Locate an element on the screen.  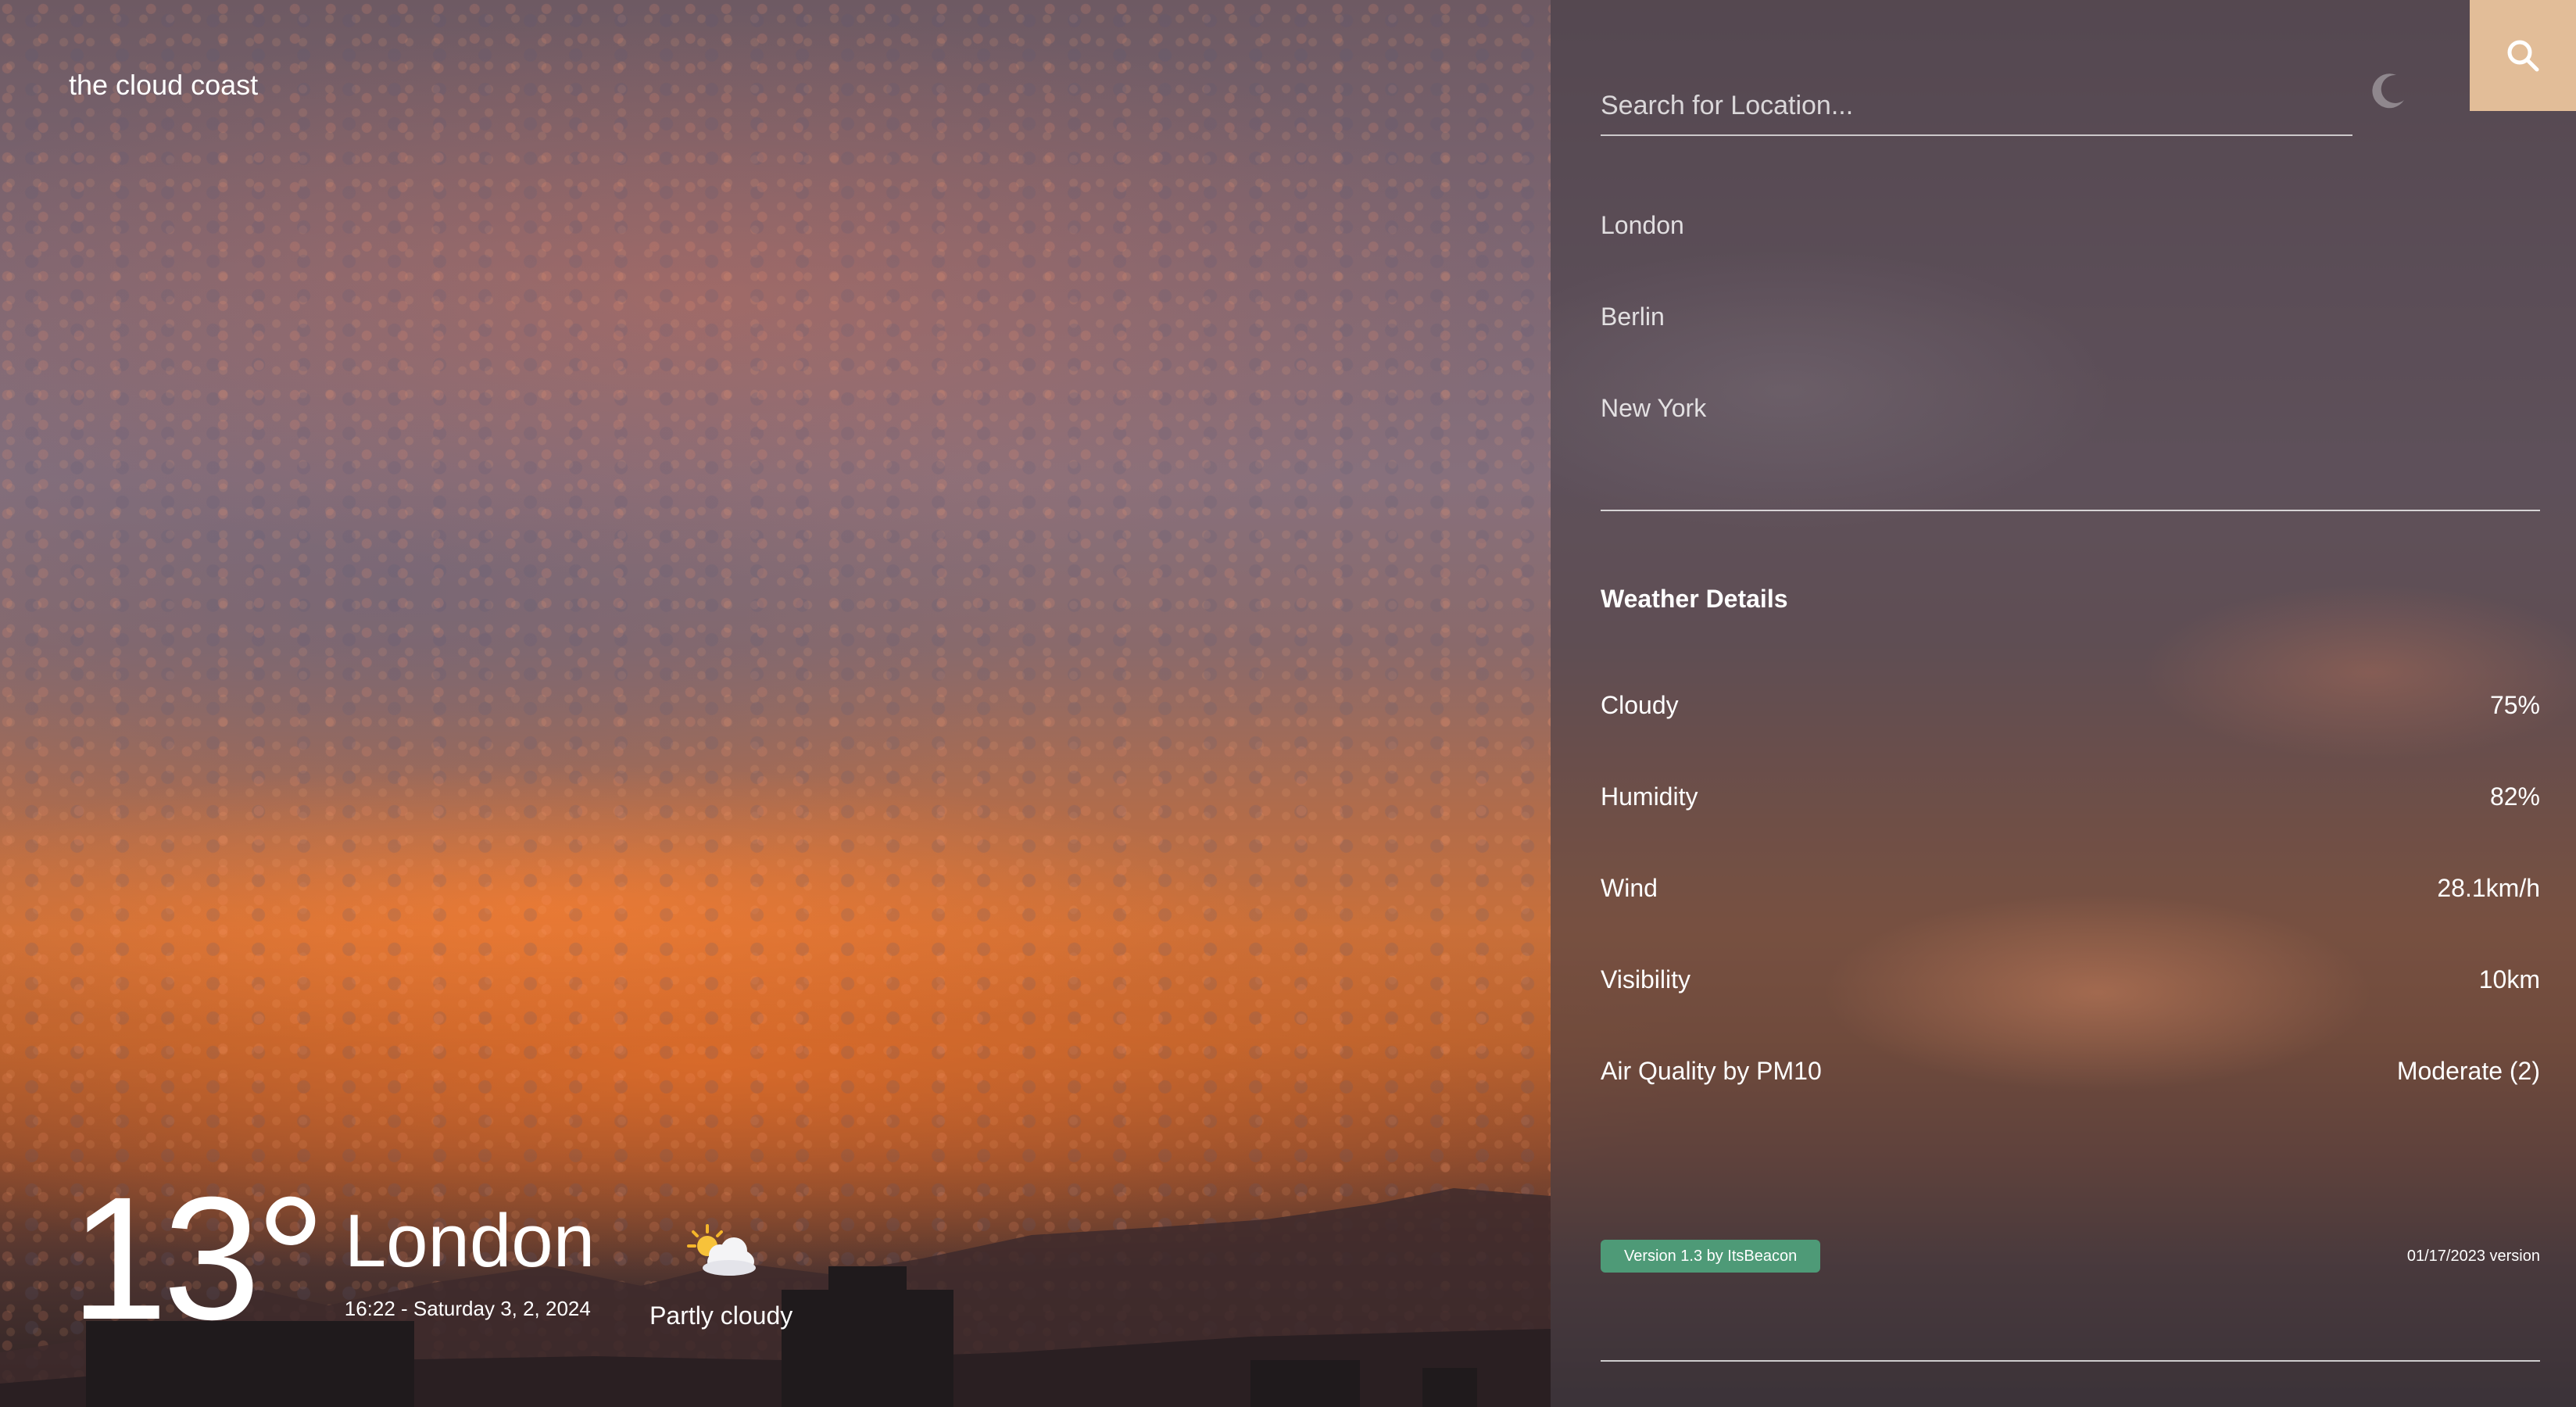
search-field is located at coordinates (1976, 107).